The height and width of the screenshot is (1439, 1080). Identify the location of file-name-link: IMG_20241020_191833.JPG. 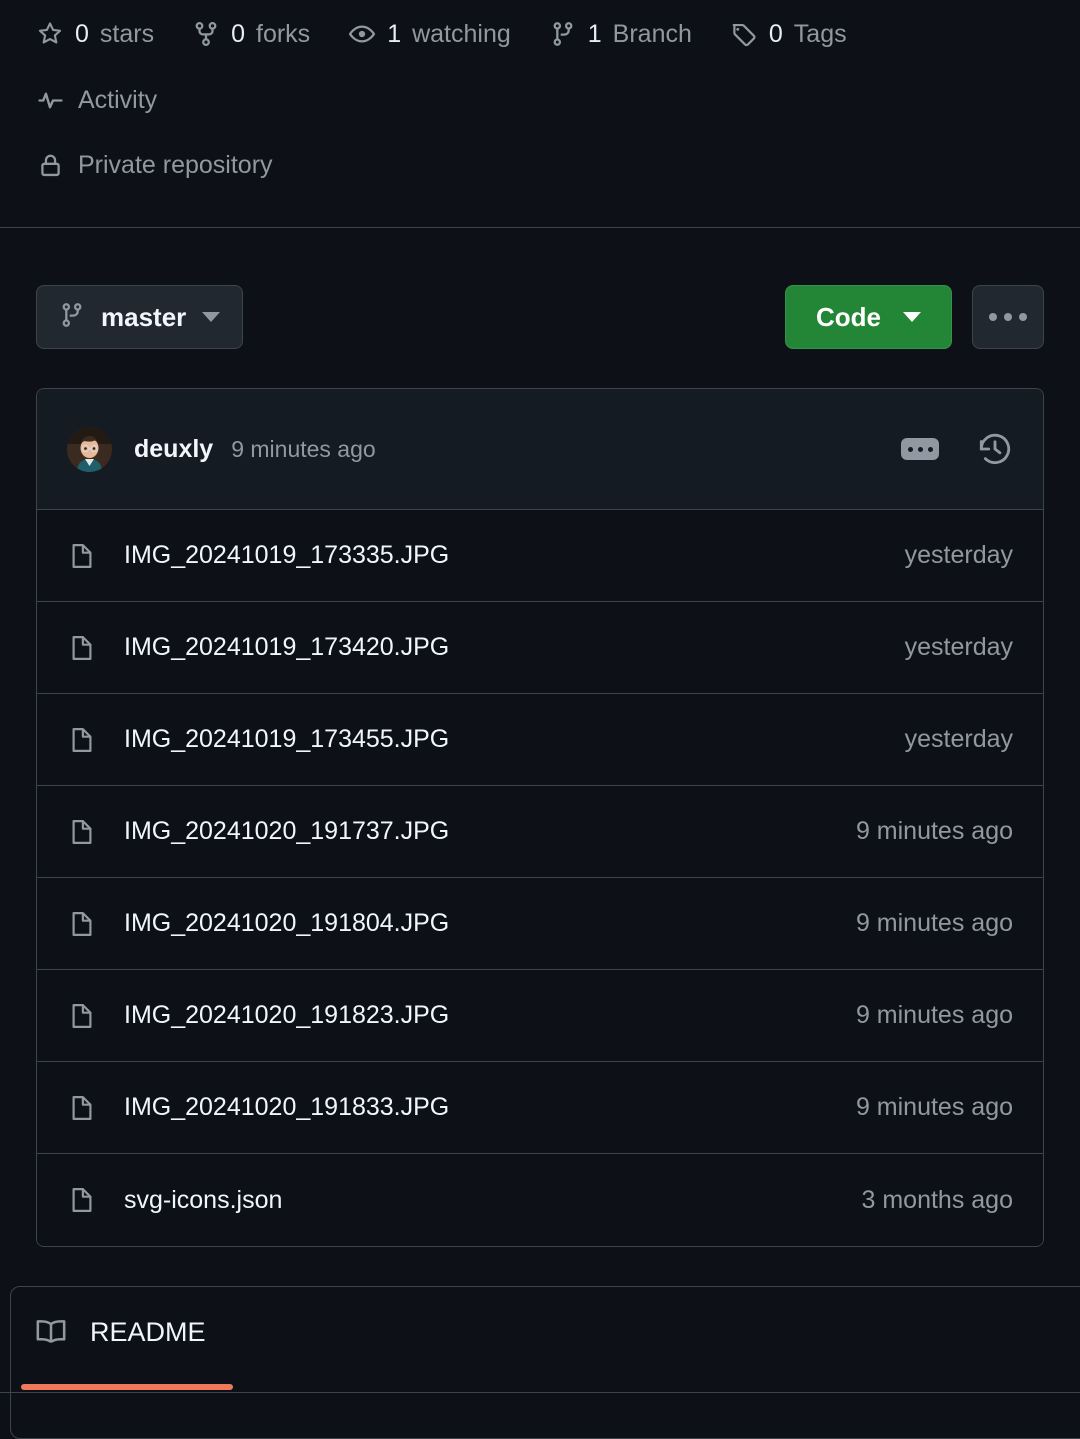
(286, 1107).